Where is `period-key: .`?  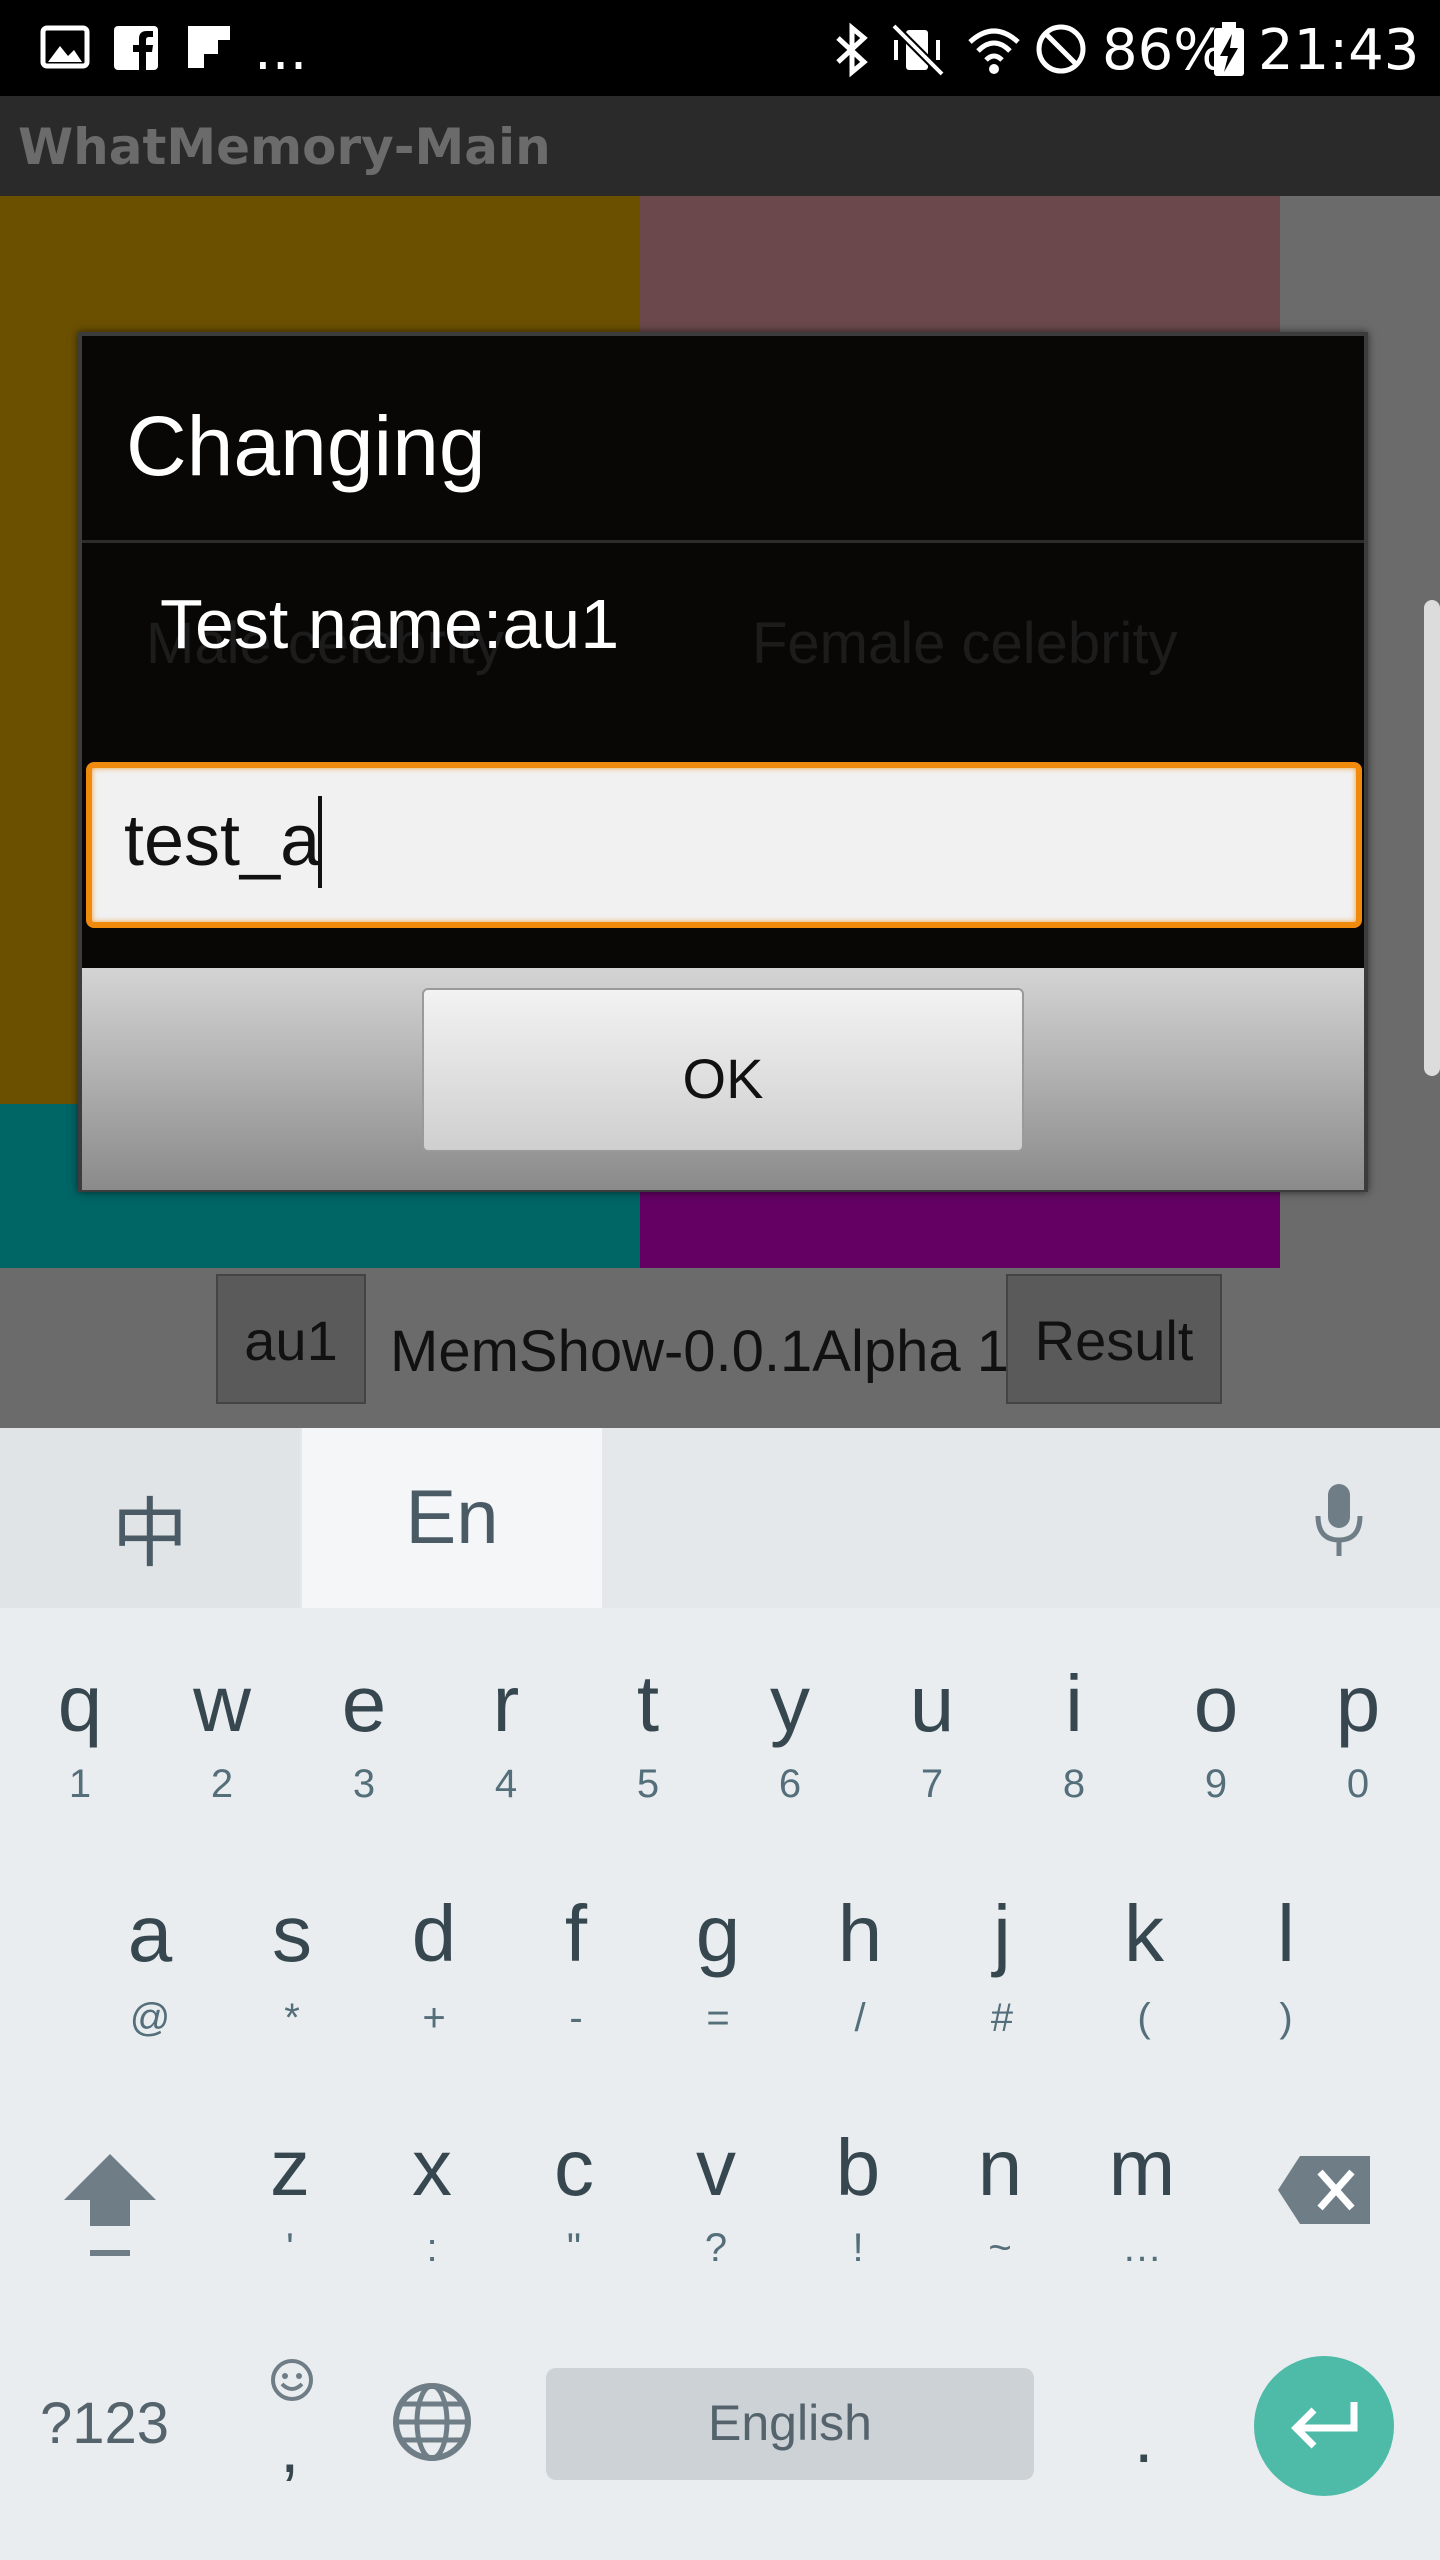 period-key: . is located at coordinates (1143, 2438).